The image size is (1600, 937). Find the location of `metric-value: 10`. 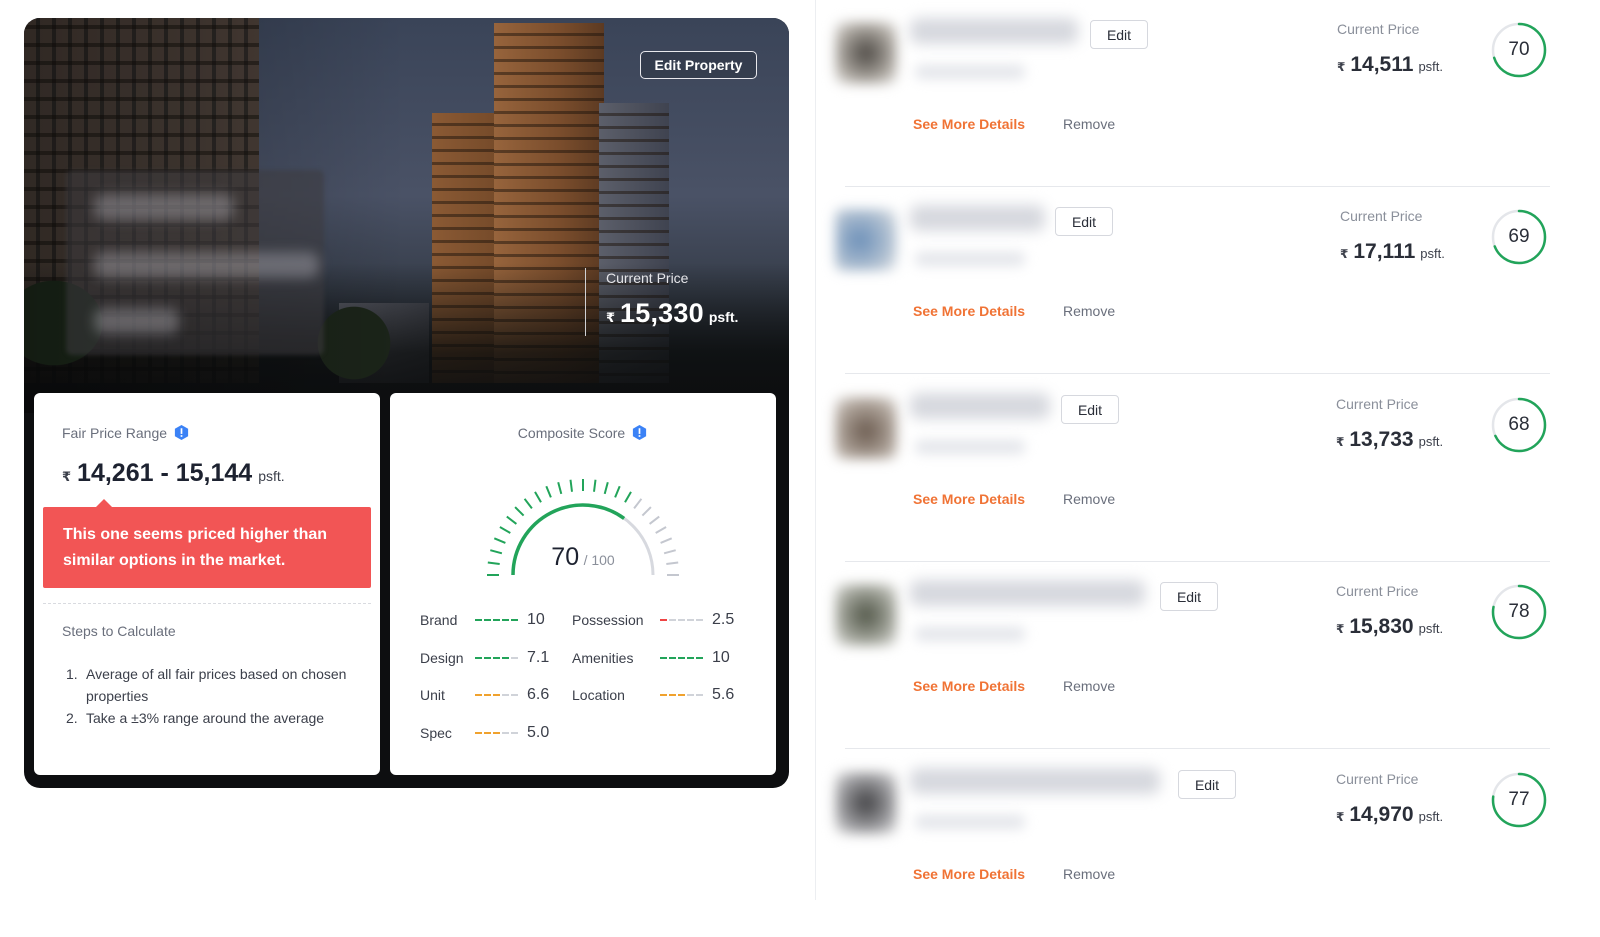

metric-value: 10 is located at coordinates (721, 657).